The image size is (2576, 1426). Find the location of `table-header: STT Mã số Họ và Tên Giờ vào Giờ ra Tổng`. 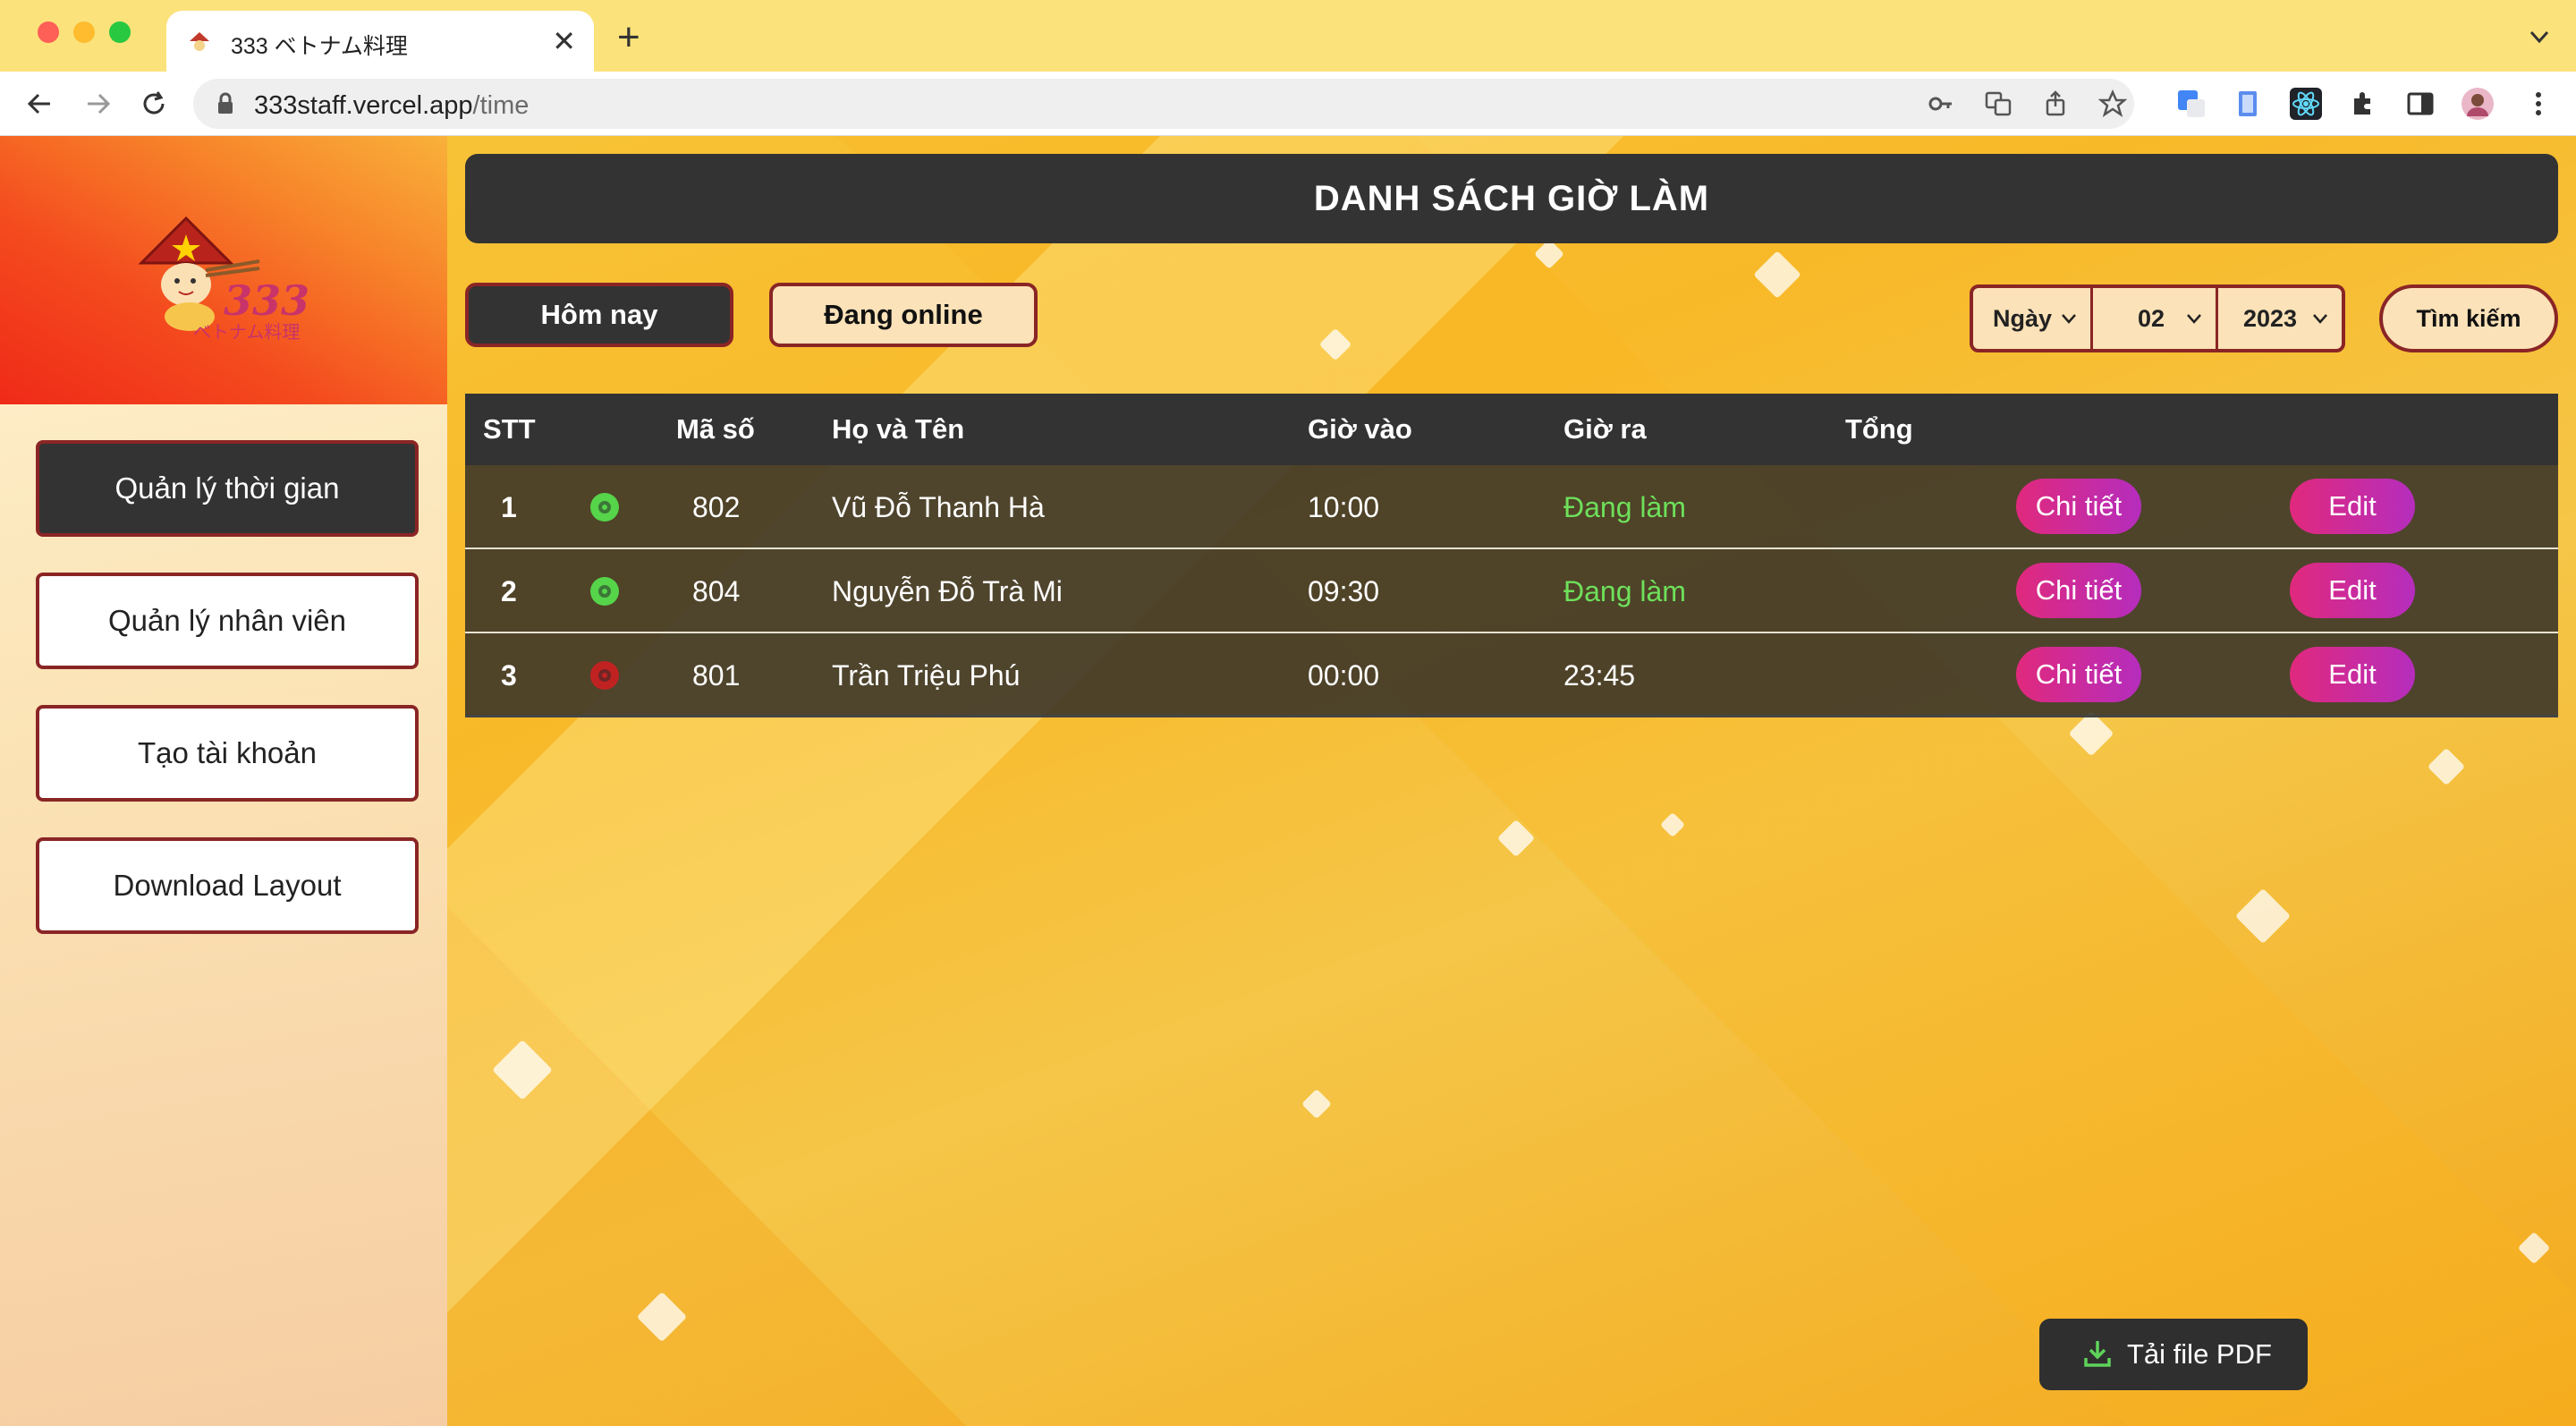

table-header: STT Mã số Họ và Tên Giờ vào Giờ ra Tổng is located at coordinates (1511, 430).